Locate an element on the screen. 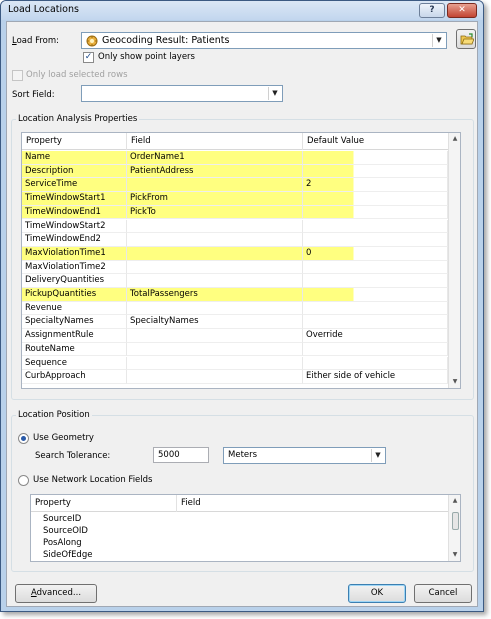 This screenshot has height=619, width=491. table-row: DeliveryQuantities is located at coordinates (235, 281).